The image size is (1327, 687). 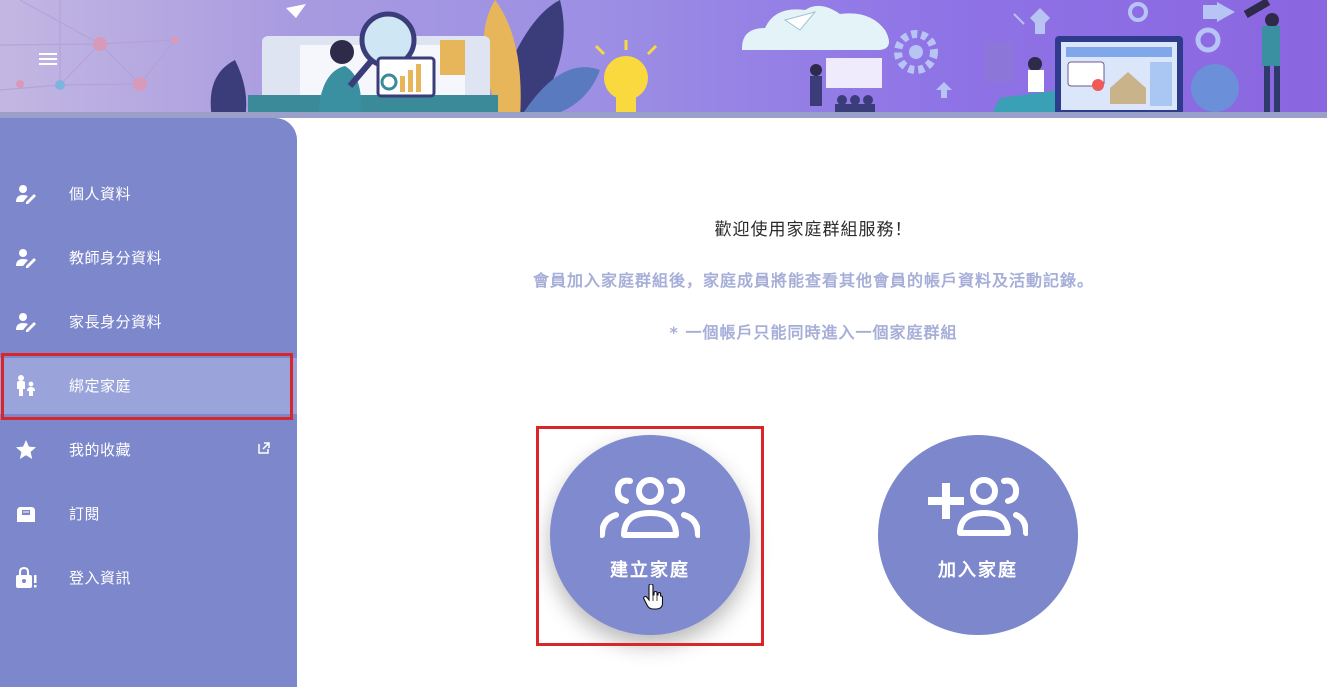 I want to click on sidebar-item-label: 綁定家庭, so click(x=100, y=386).